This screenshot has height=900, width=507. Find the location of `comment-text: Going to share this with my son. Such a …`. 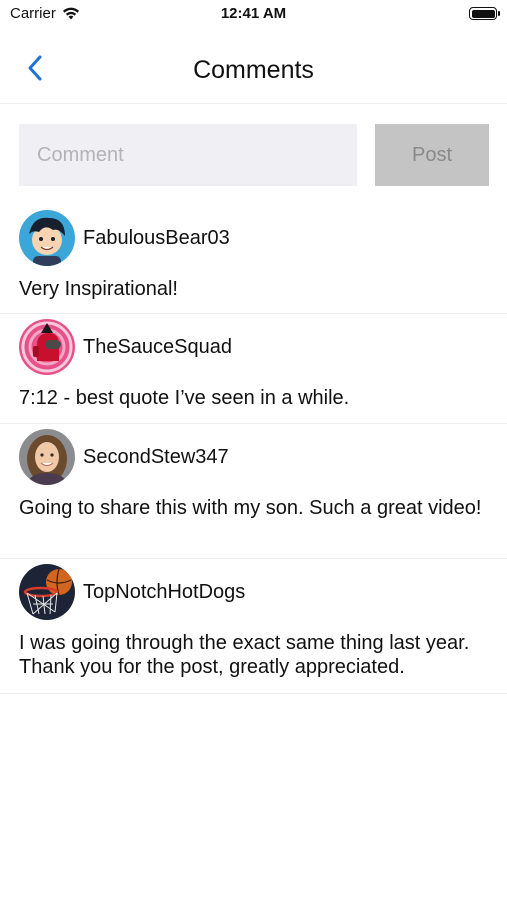

comment-text: Going to share this with my son. Such a … is located at coordinates (250, 508).